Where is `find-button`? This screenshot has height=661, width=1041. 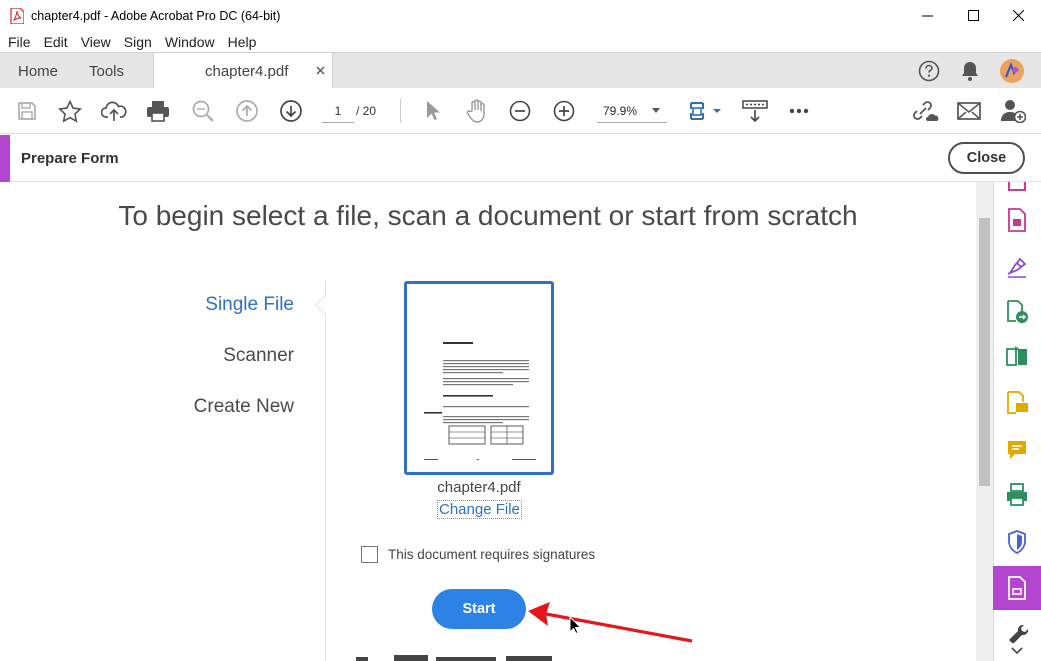
find-button is located at coordinates (203, 111).